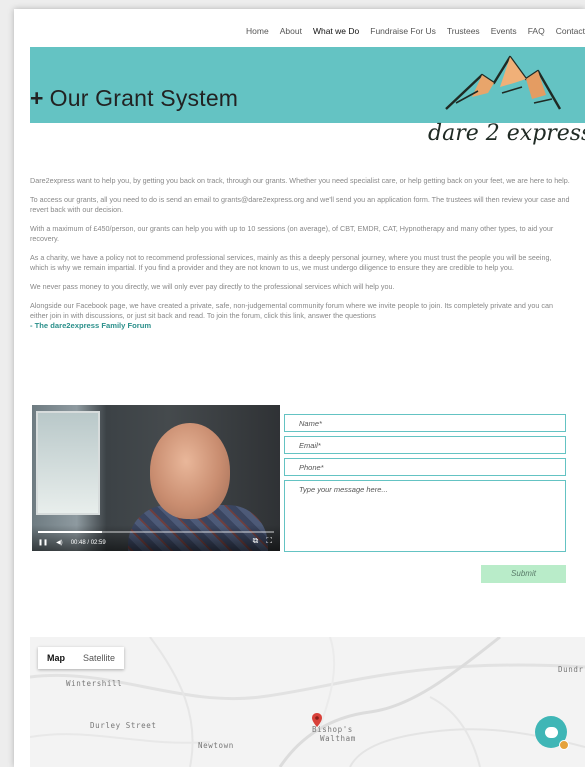 This screenshot has height=767, width=585. What do you see at coordinates (503, 82) in the screenshot?
I see `mountain-logo-icon` at bounding box center [503, 82].